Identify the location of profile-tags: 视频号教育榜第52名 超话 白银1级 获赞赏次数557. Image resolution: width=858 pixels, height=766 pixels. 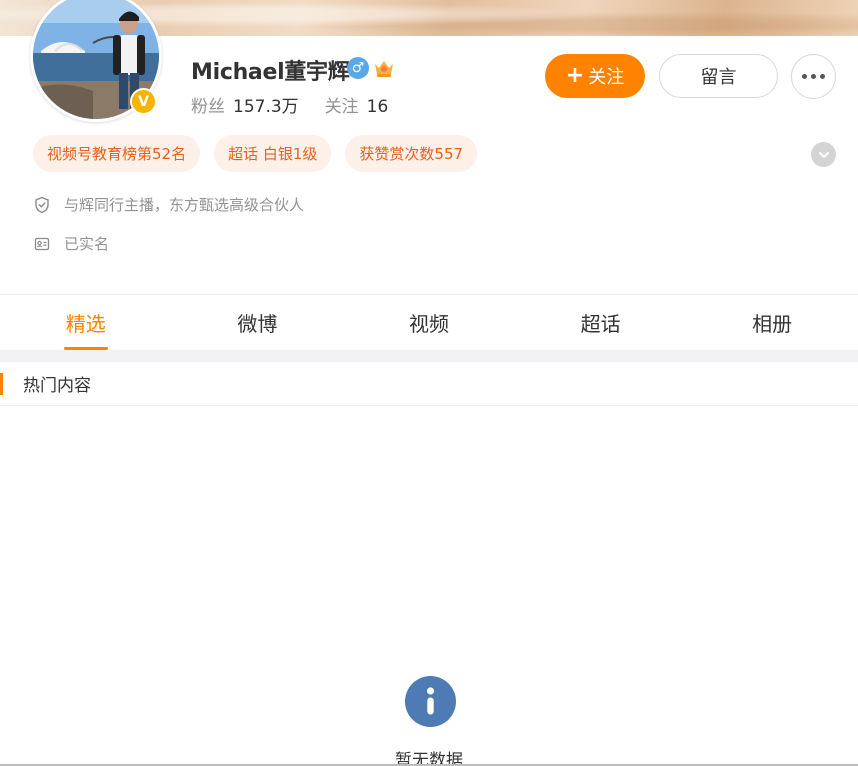
(255, 153).